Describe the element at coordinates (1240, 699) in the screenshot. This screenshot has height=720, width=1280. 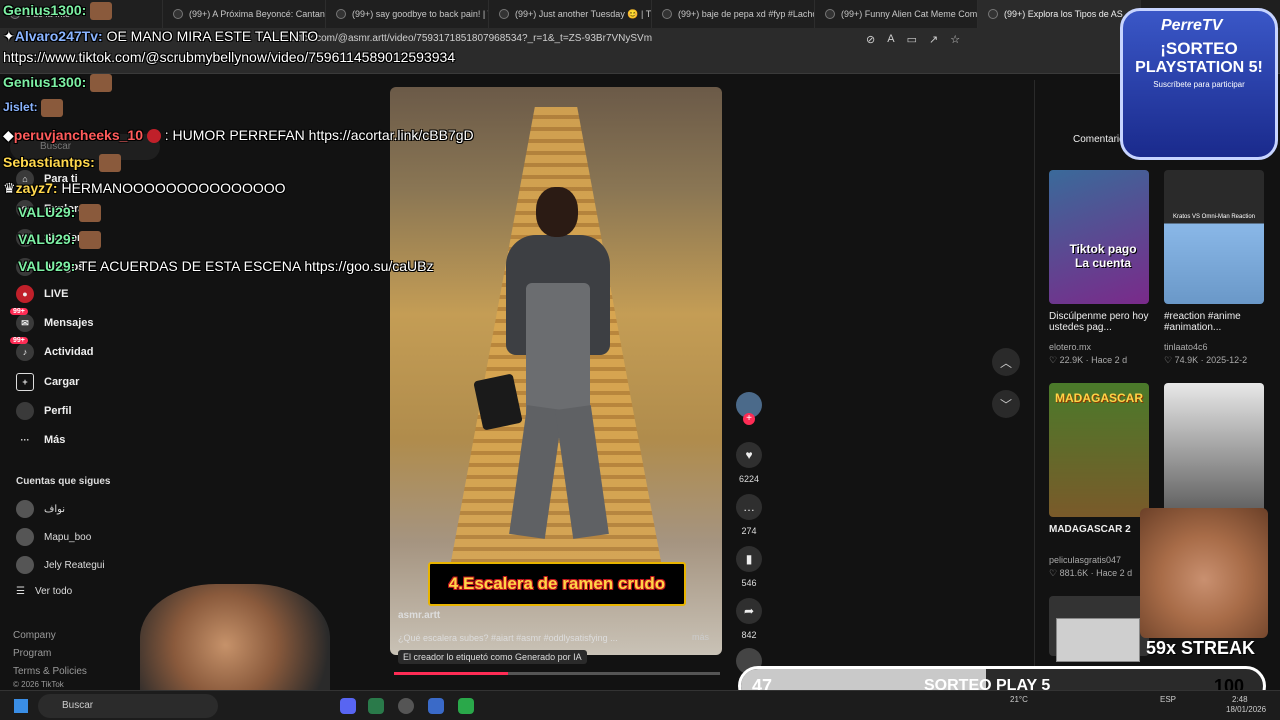
I see `clock-time: 2:48` at that location.